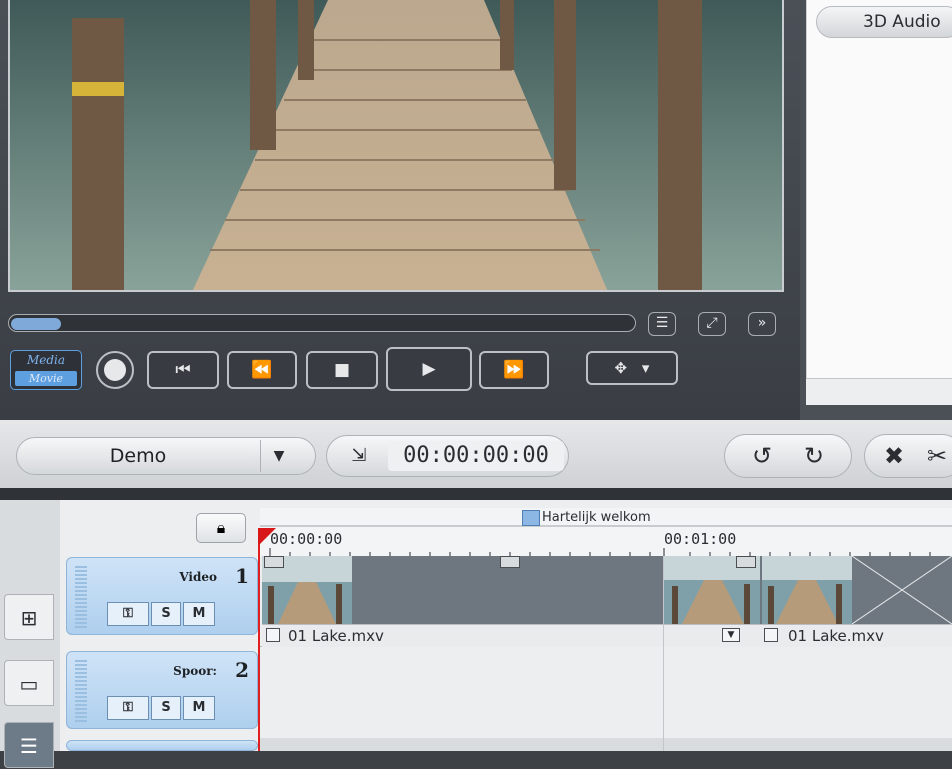 This screenshot has height=769, width=952. I want to click on track-2-lane, so click(606, 693).